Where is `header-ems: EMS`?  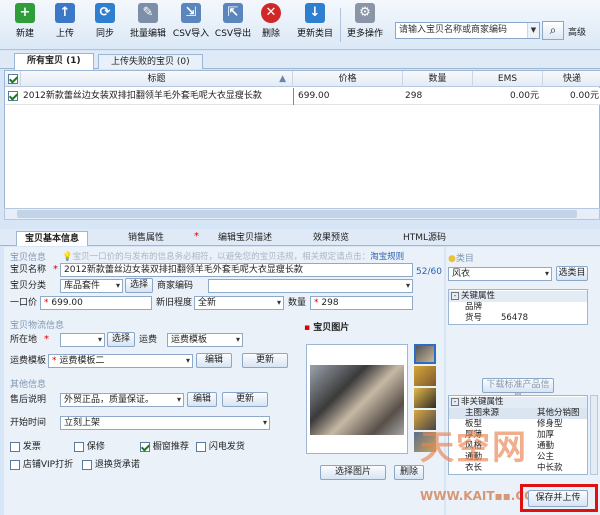
header-ems: EMS is located at coordinates (508, 79).